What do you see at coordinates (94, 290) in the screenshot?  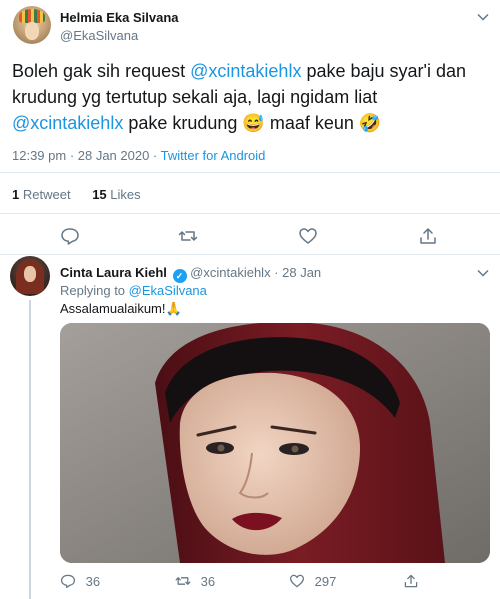 I see `replying-prefix: Replying to` at bounding box center [94, 290].